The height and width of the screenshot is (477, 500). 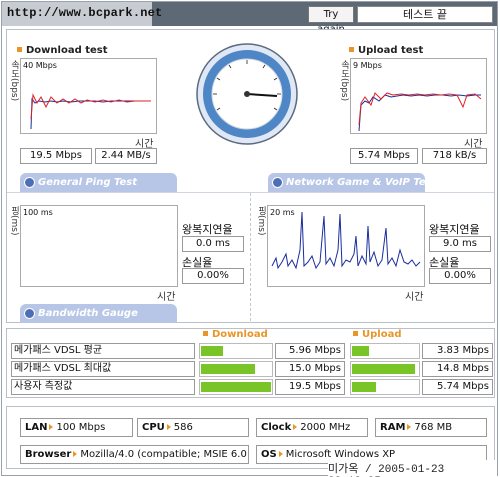 I want to click on cpu-info: CPU 586, so click(x=193, y=427).